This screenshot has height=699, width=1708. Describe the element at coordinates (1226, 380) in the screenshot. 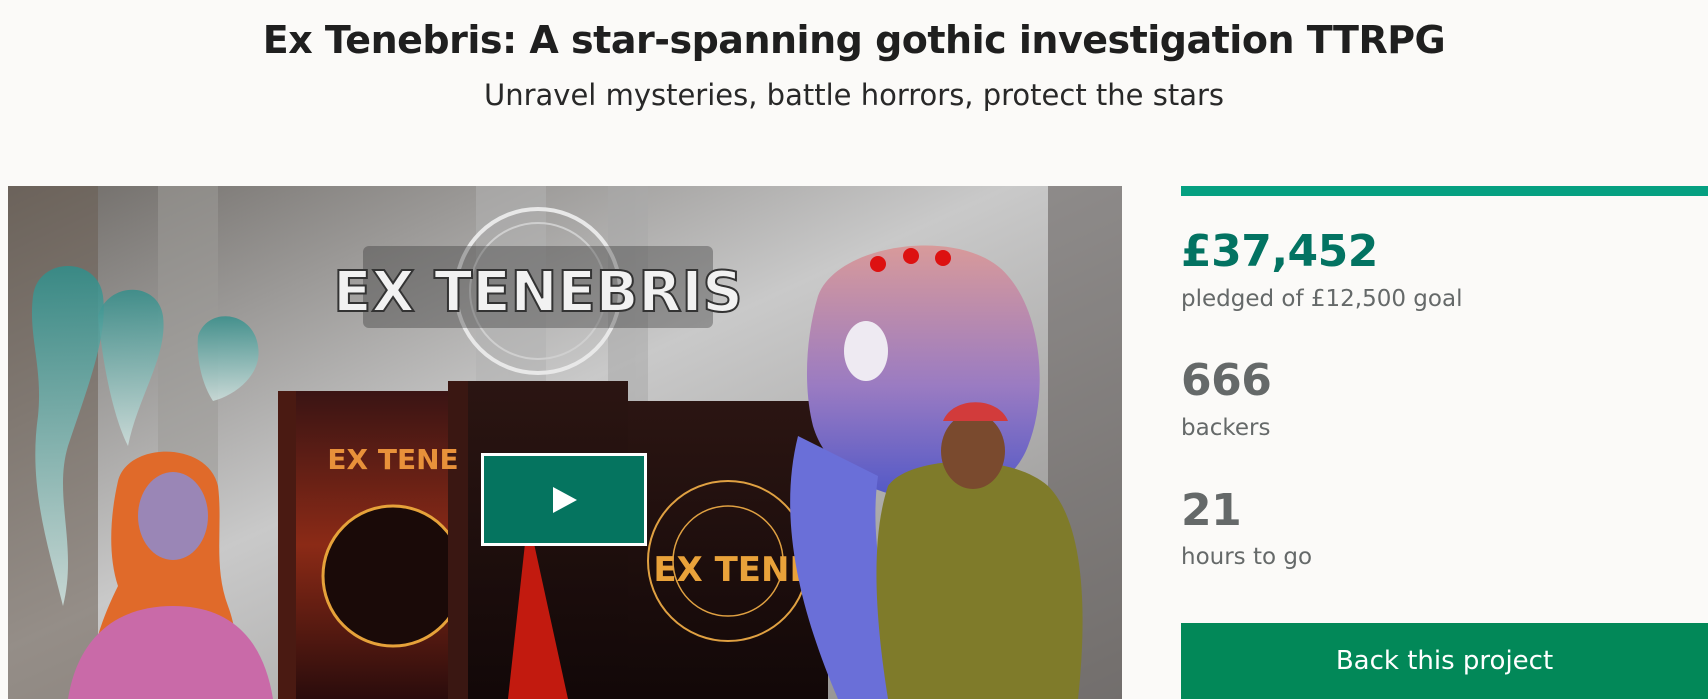

I see `backers-count: 666` at that location.